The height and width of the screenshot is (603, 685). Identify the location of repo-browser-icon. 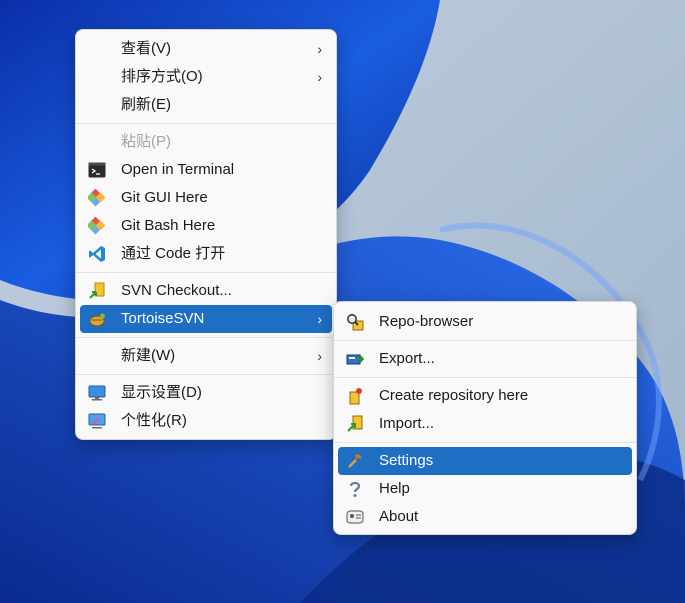
(355, 322).